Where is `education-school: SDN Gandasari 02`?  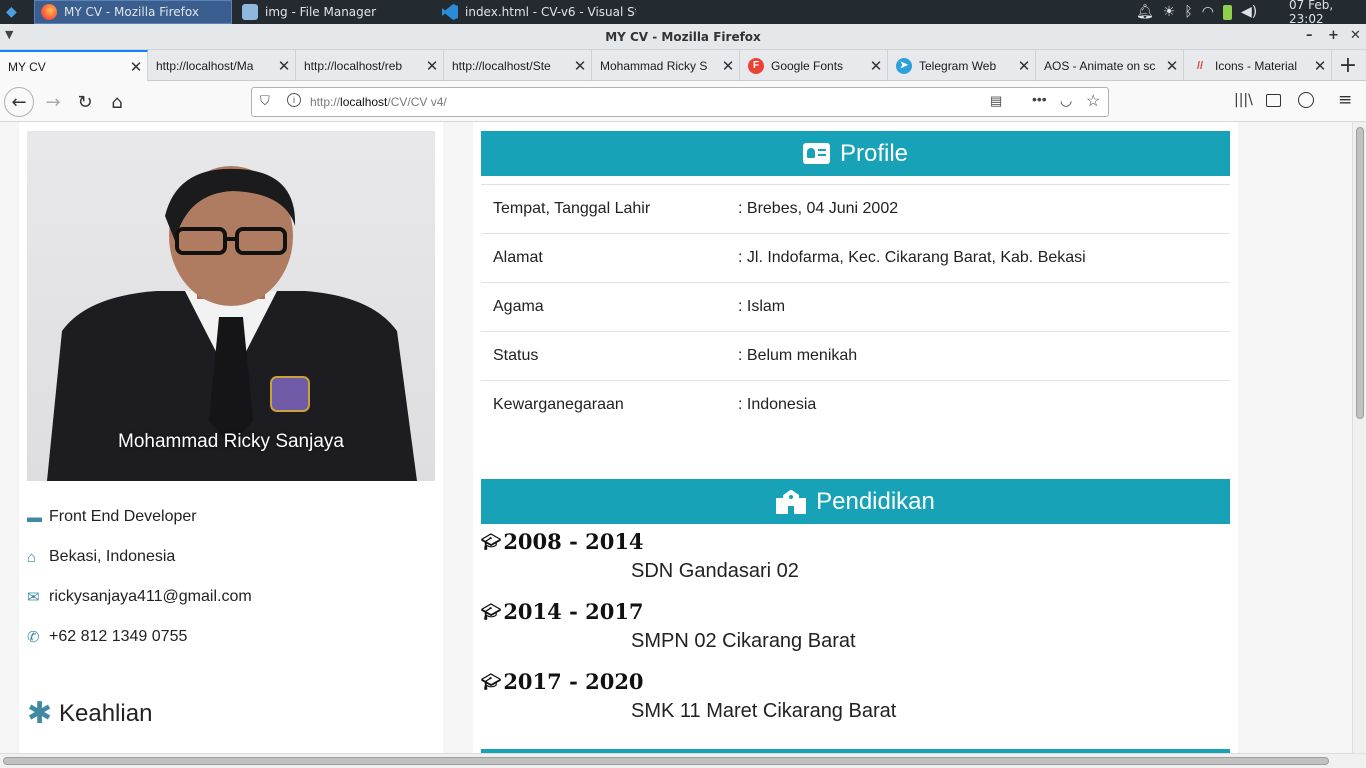
education-school: SDN Gandasari 02 is located at coordinates (715, 571).